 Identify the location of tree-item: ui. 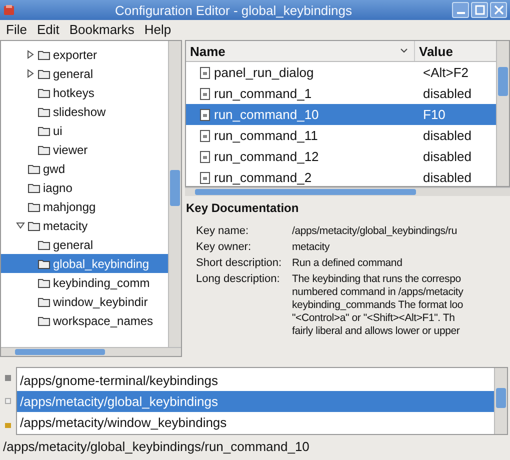
(57, 131).